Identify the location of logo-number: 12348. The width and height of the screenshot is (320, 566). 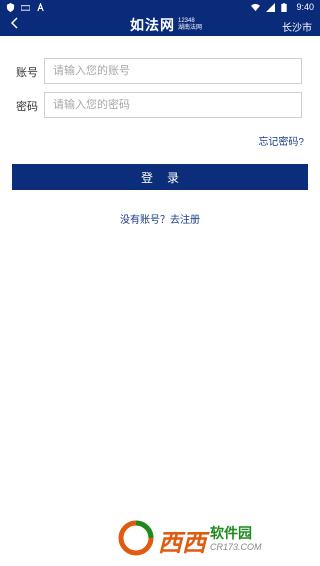
(186, 21).